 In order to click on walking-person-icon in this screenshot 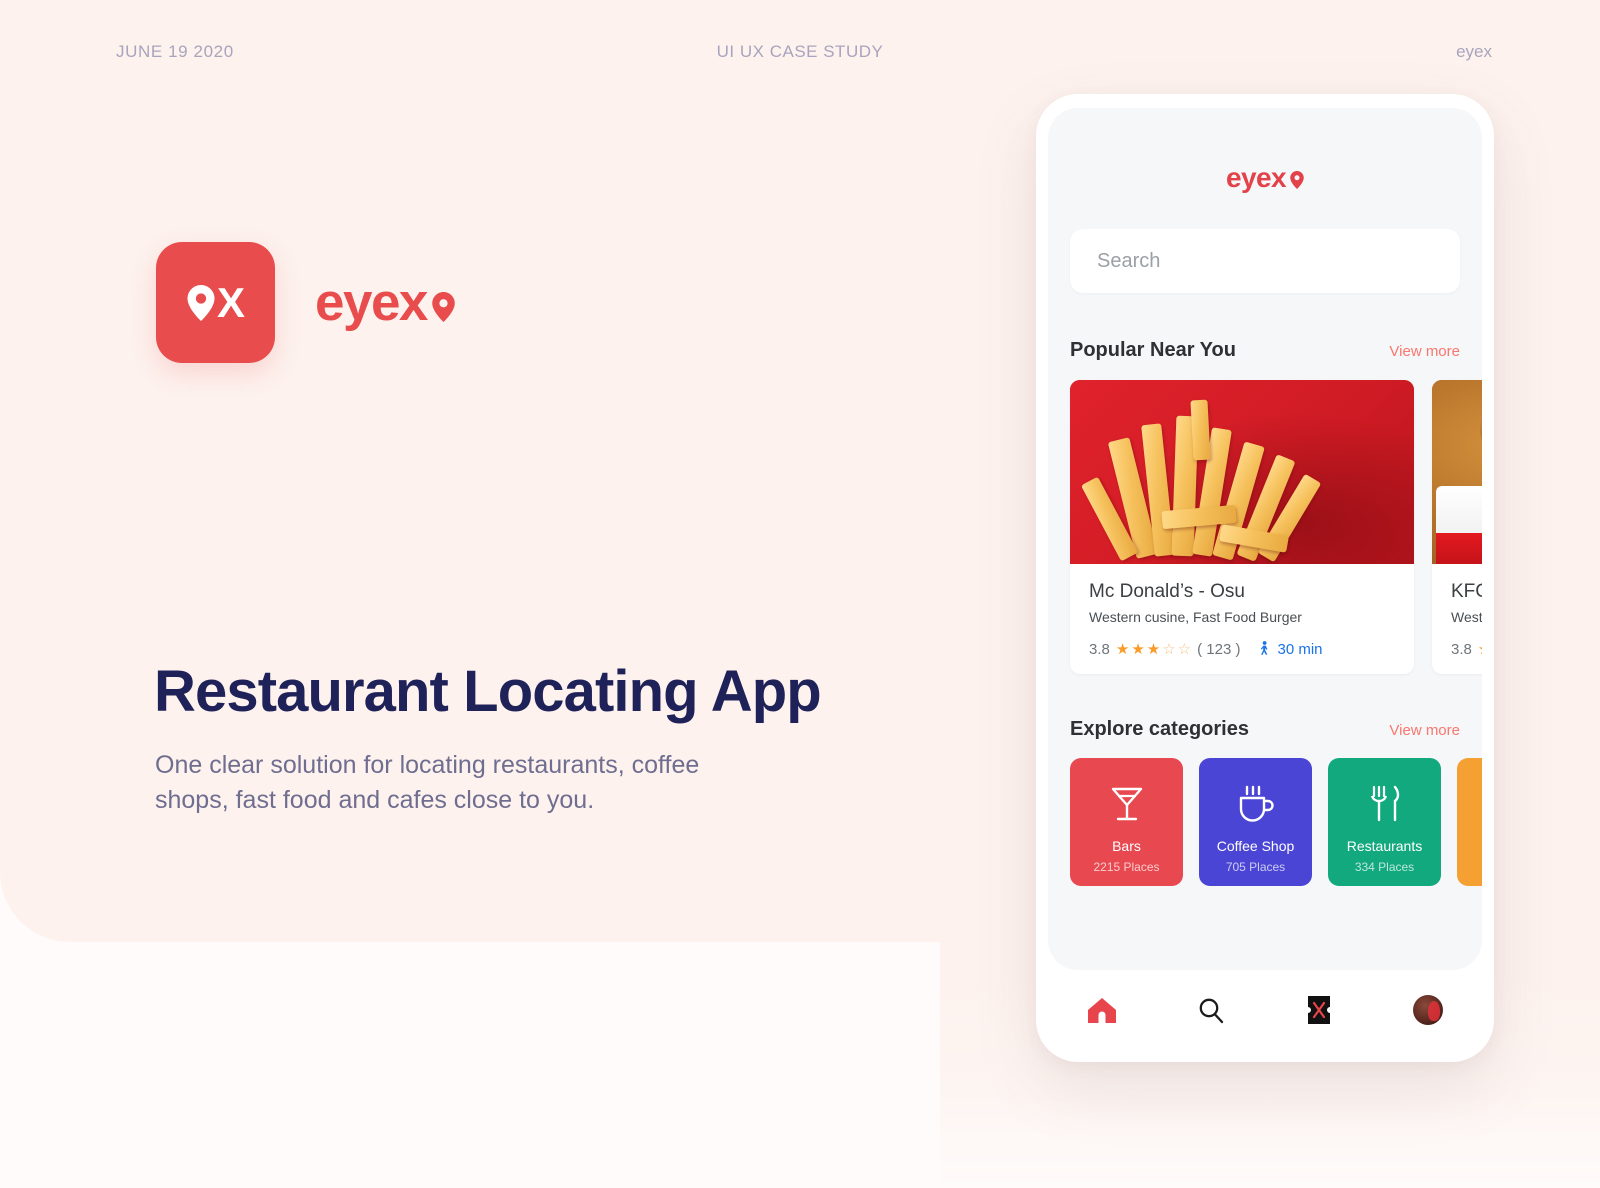, I will do `click(1264, 648)`.